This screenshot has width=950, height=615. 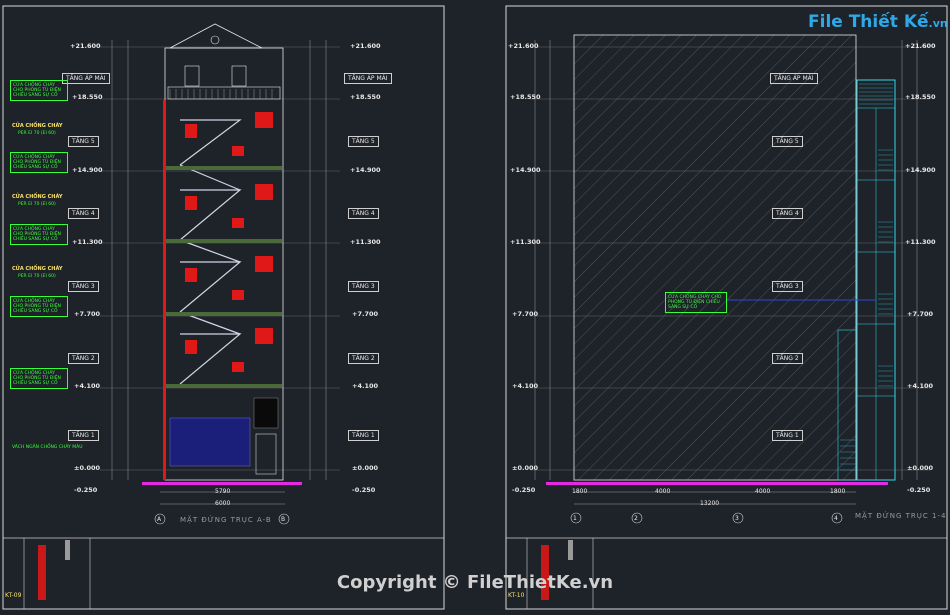 What do you see at coordinates (85, 46) in the screenshot?
I see `left-elev-1: +21.600` at bounding box center [85, 46].